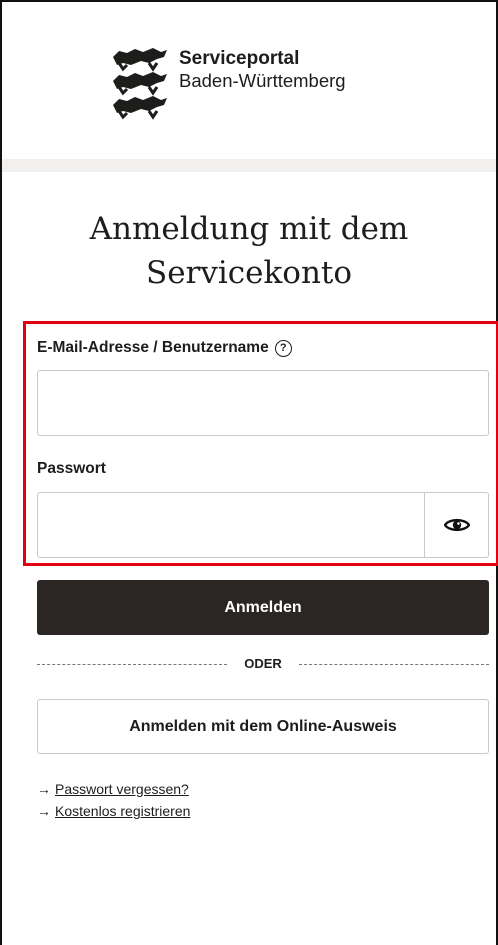 The width and height of the screenshot is (498, 945). What do you see at coordinates (122, 789) in the screenshot?
I see `forgot-password-link: Passwort vergessen?` at bounding box center [122, 789].